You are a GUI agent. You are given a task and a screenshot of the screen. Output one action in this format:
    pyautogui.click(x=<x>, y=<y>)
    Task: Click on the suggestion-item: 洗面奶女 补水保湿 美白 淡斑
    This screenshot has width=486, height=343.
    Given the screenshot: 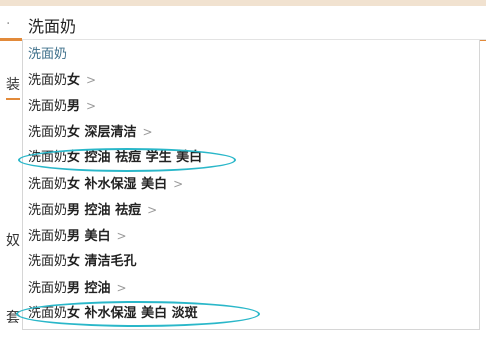 What is the action you would take?
    pyautogui.click(x=113, y=314)
    